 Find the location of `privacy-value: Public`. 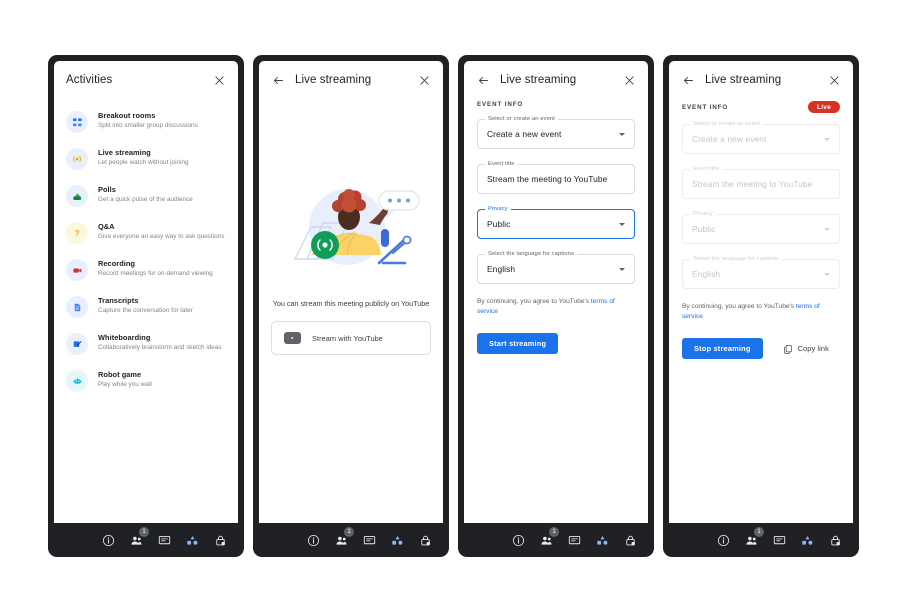

privacy-value: Public is located at coordinates (704, 229).